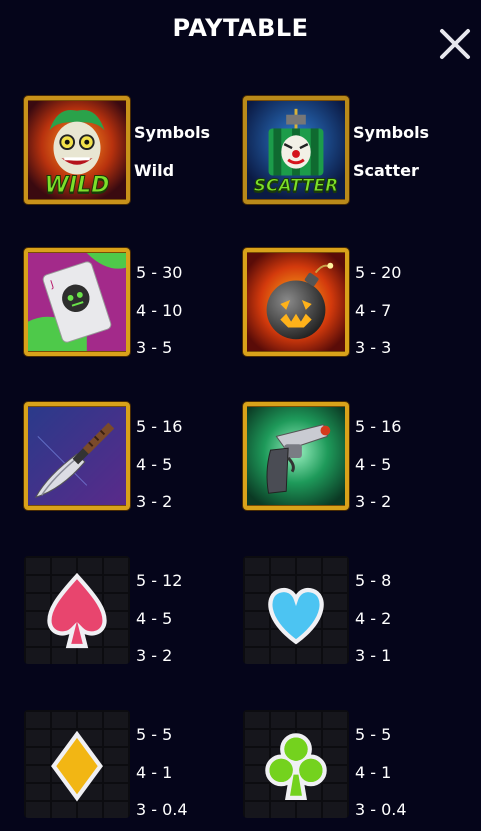 The width and height of the screenshot is (481, 831). What do you see at coordinates (296, 610) in the screenshot?
I see `heart-icon` at bounding box center [296, 610].